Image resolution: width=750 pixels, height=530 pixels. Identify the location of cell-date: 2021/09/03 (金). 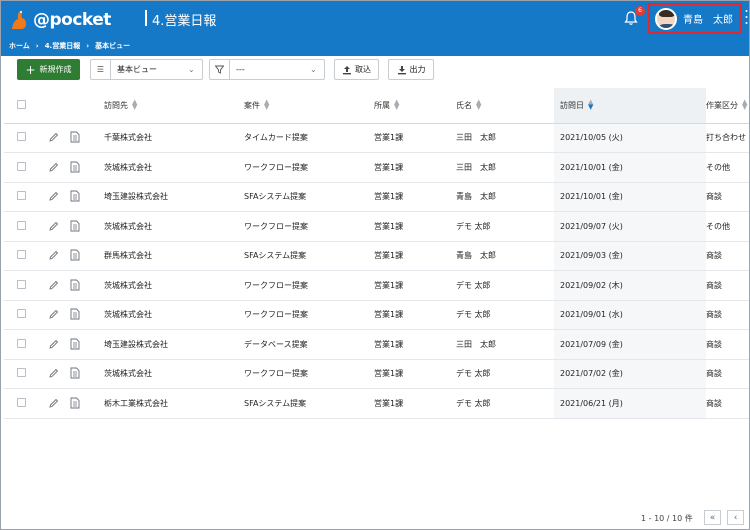
(630, 256).